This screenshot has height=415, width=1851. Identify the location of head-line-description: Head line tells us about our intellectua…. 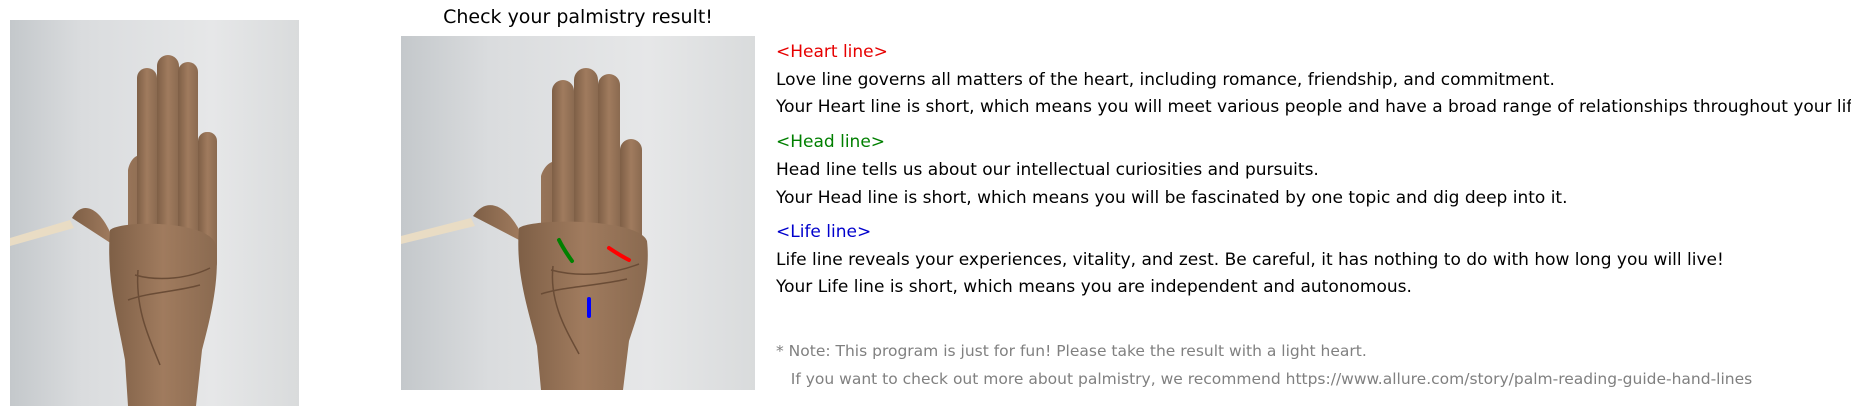
(1047, 170).